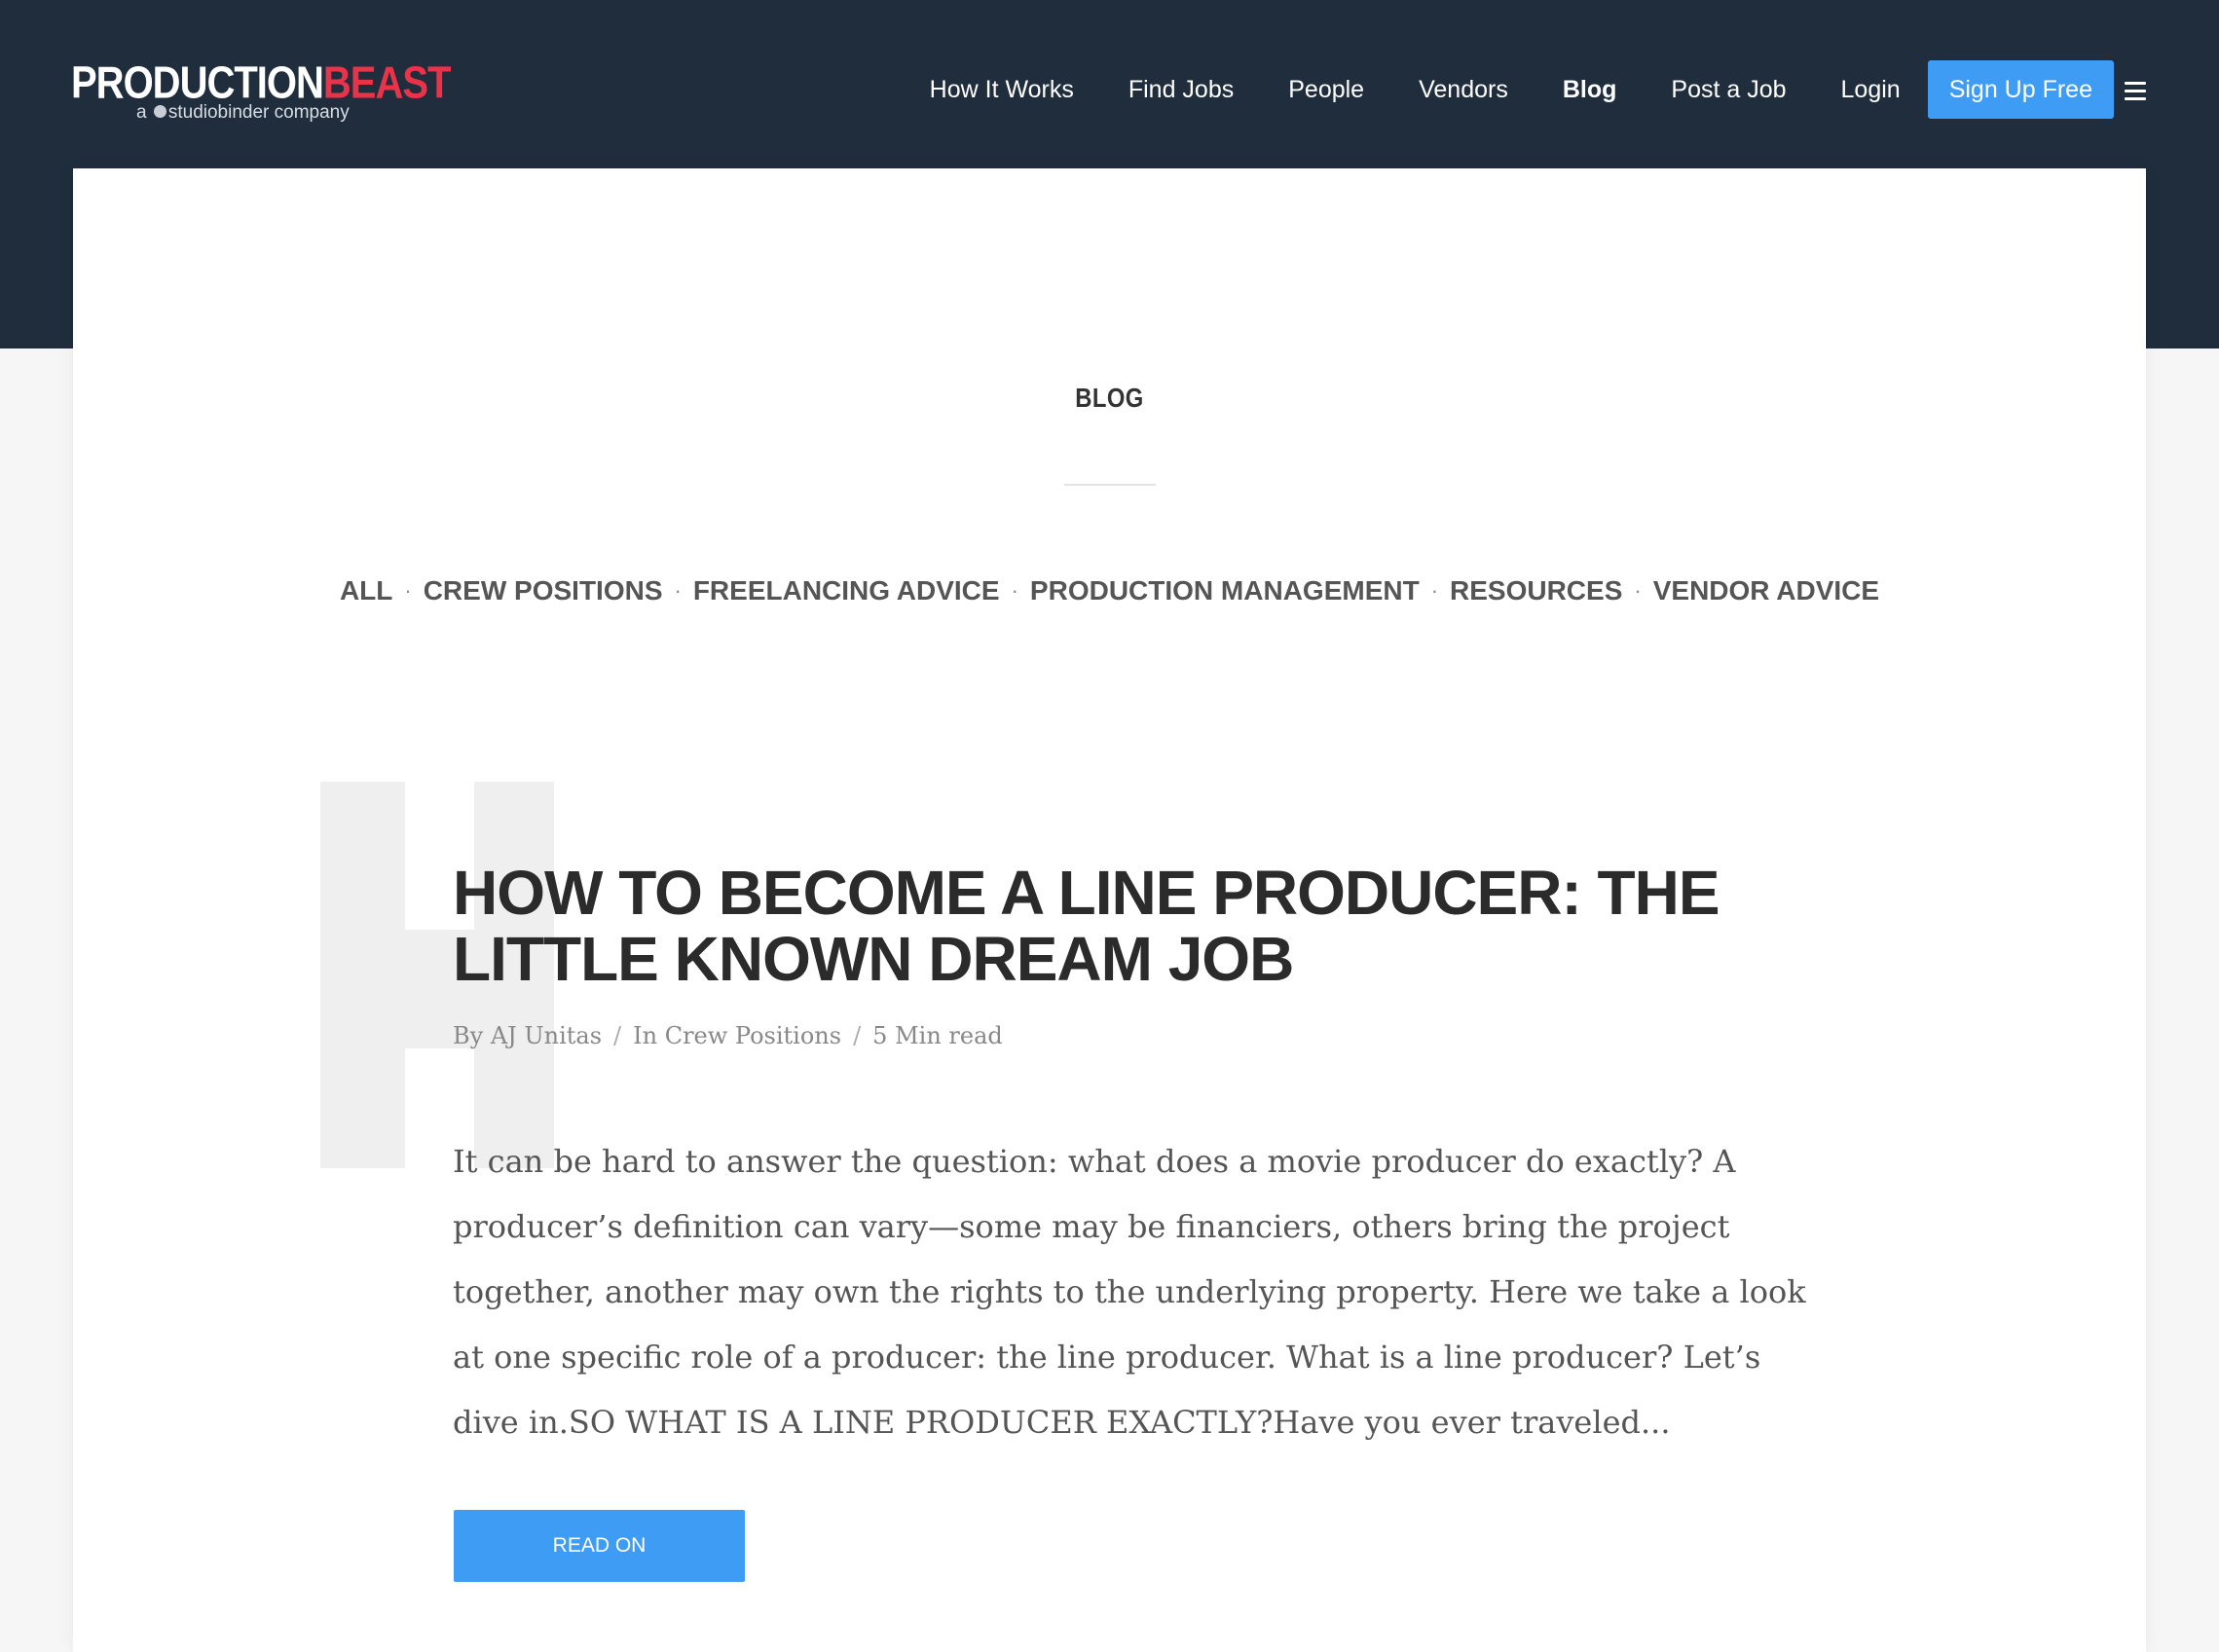 The image size is (2219, 1652). Describe the element at coordinates (366, 590) in the screenshot. I see `category-all: ALL` at that location.